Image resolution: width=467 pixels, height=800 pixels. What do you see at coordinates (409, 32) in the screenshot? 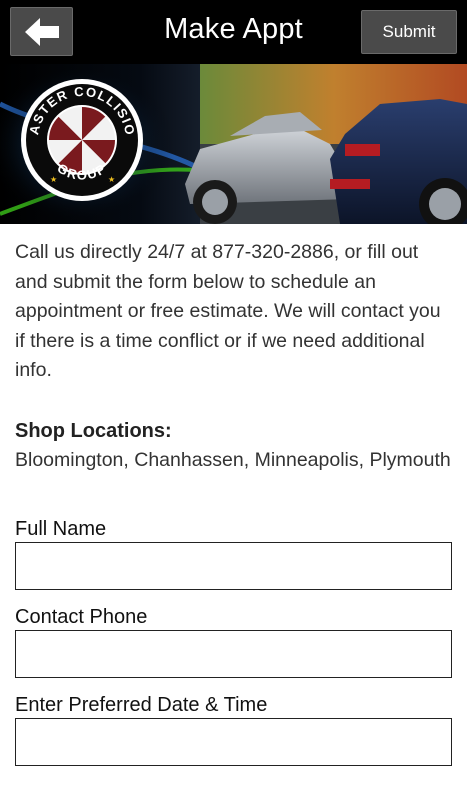
I see `submit-button: Submit` at bounding box center [409, 32].